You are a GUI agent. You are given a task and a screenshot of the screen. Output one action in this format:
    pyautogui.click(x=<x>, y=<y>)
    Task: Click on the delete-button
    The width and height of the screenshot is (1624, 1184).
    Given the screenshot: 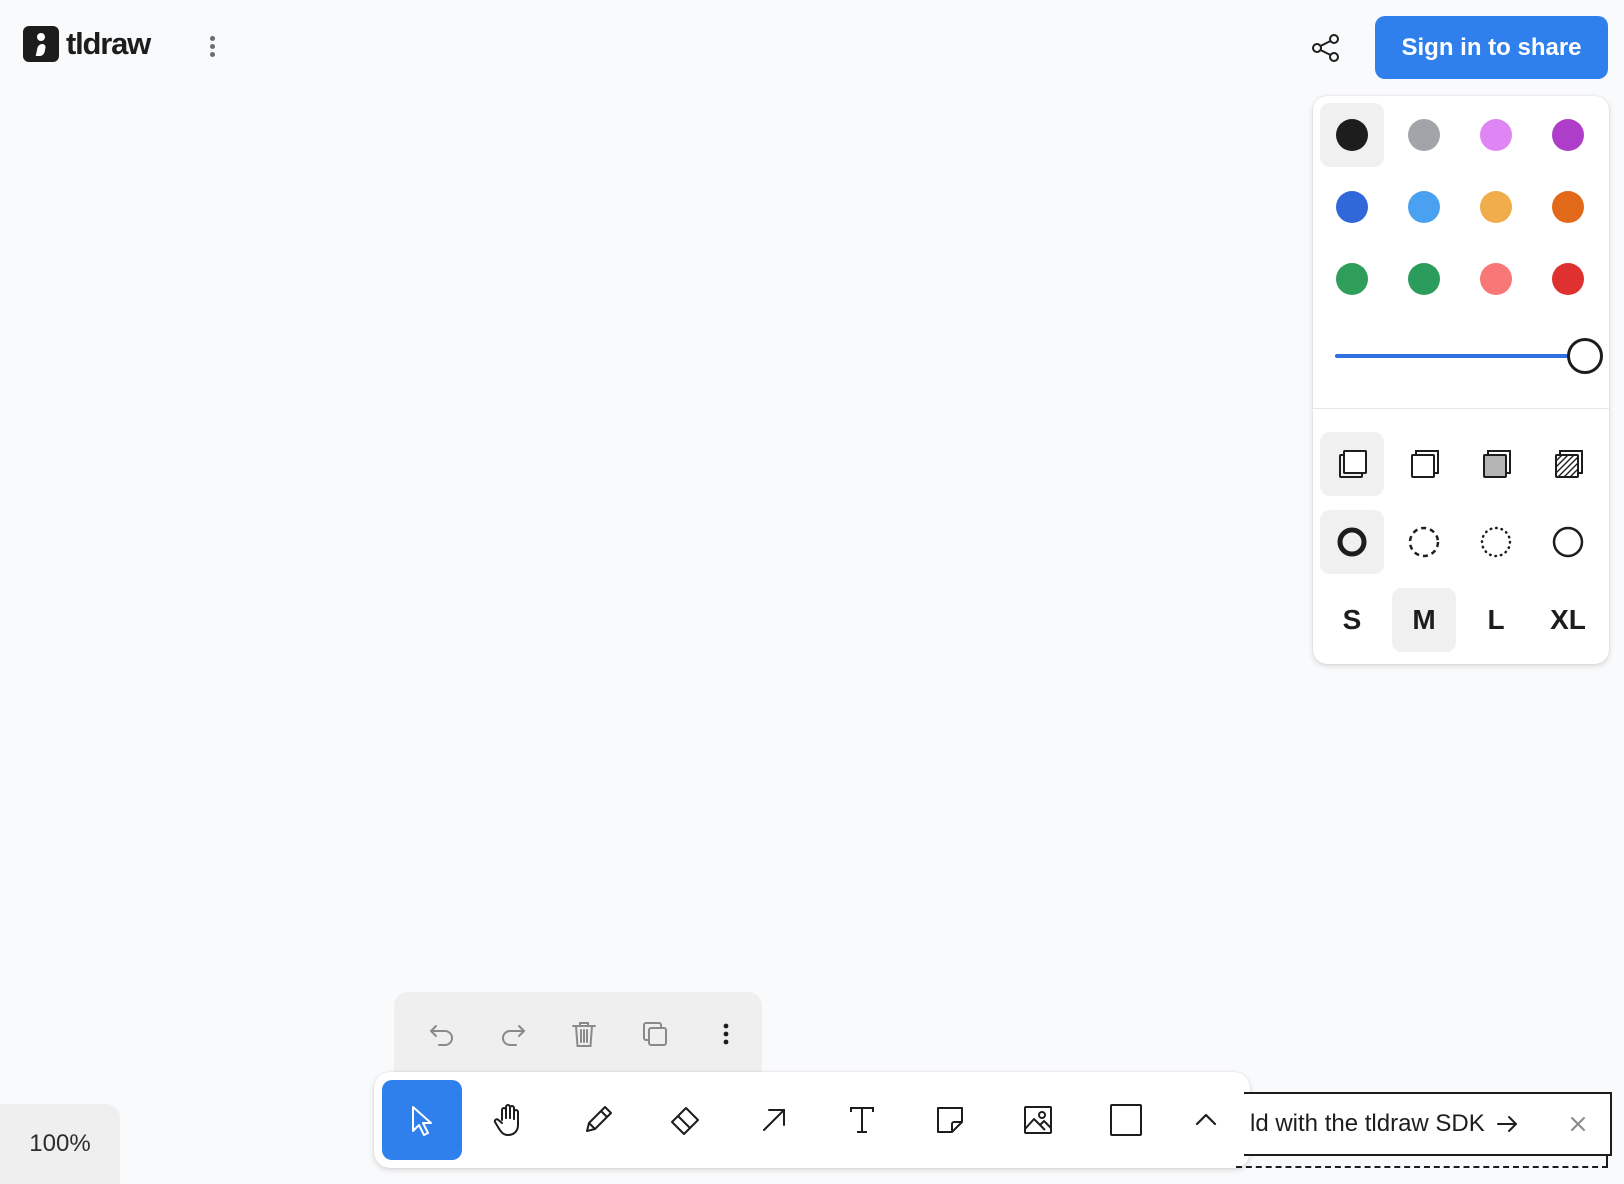 What is the action you would take?
    pyautogui.click(x=583, y=1034)
    